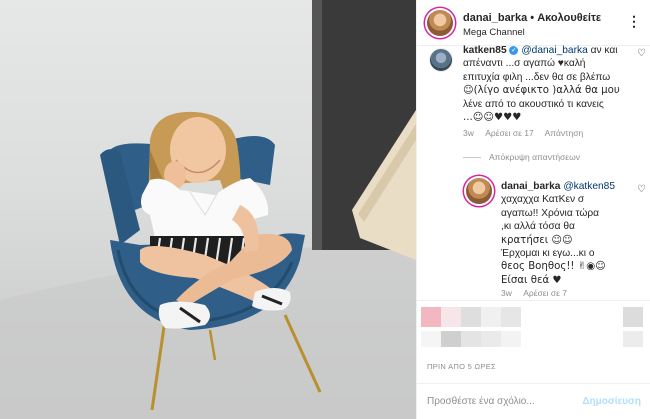 The height and width of the screenshot is (419, 650). What do you see at coordinates (545, 293) in the screenshot?
I see `reply-likes: Αρέσει σε 7` at bounding box center [545, 293].